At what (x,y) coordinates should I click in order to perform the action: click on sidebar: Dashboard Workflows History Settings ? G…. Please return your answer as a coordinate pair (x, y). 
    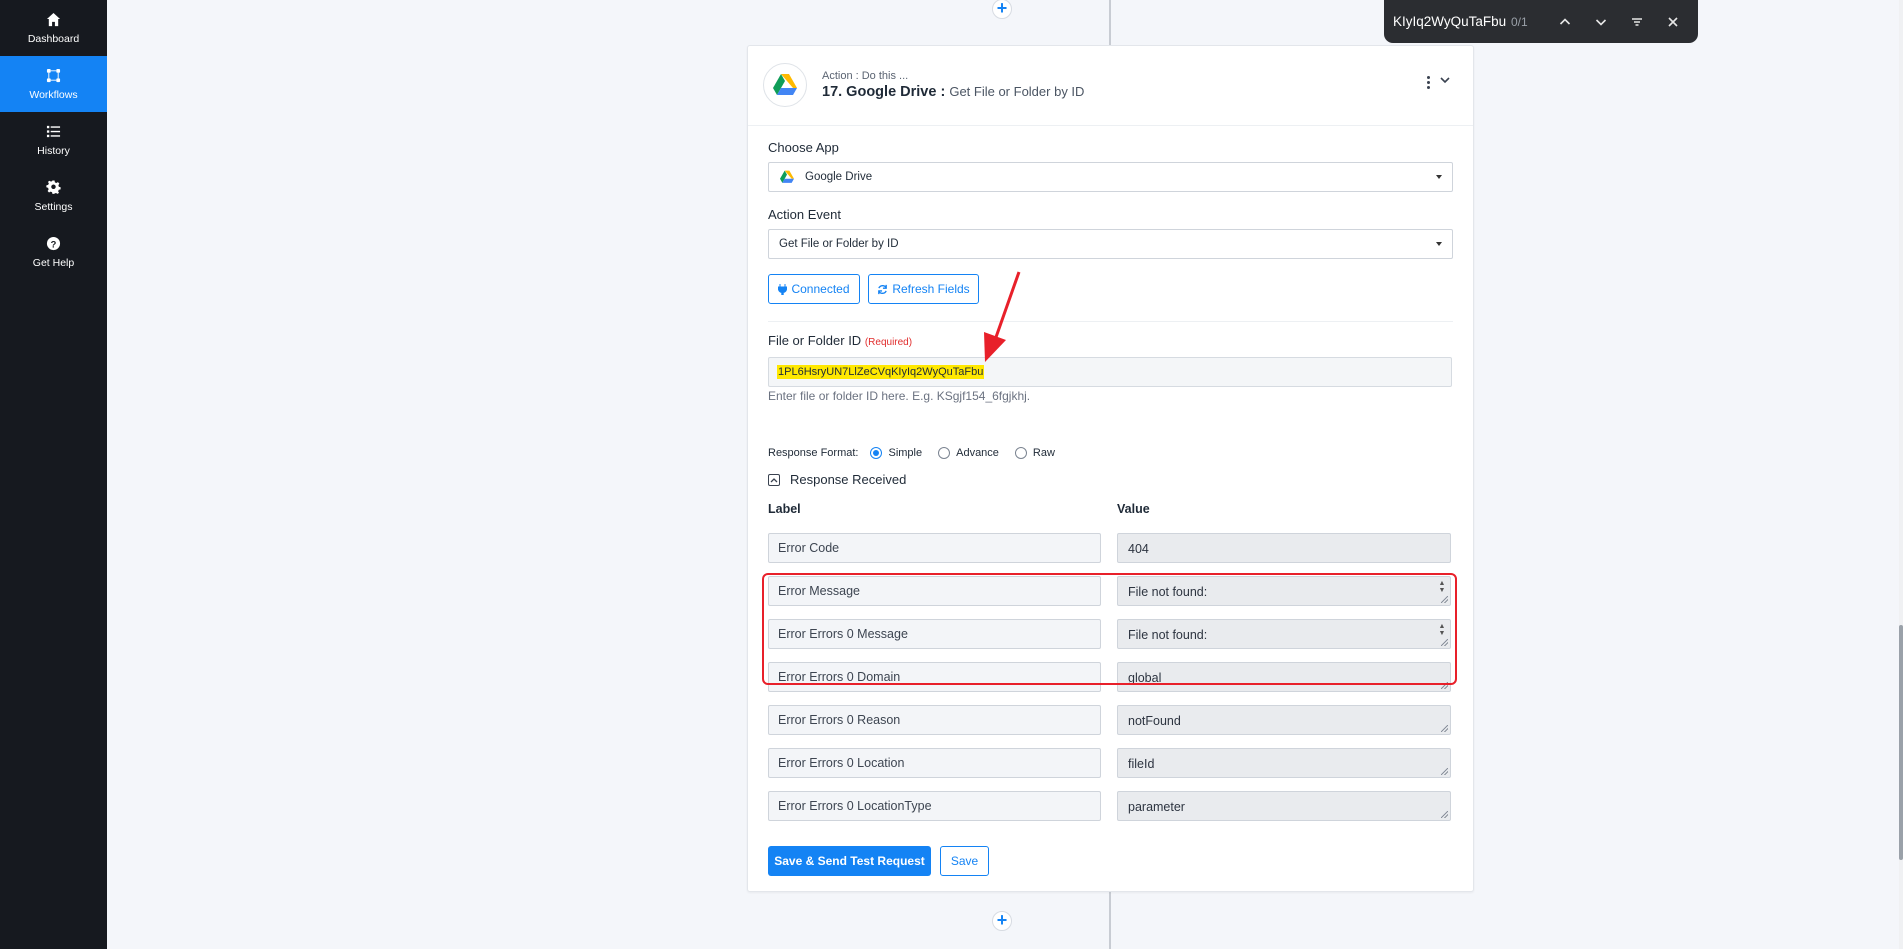
    Looking at the image, I should click on (53, 474).